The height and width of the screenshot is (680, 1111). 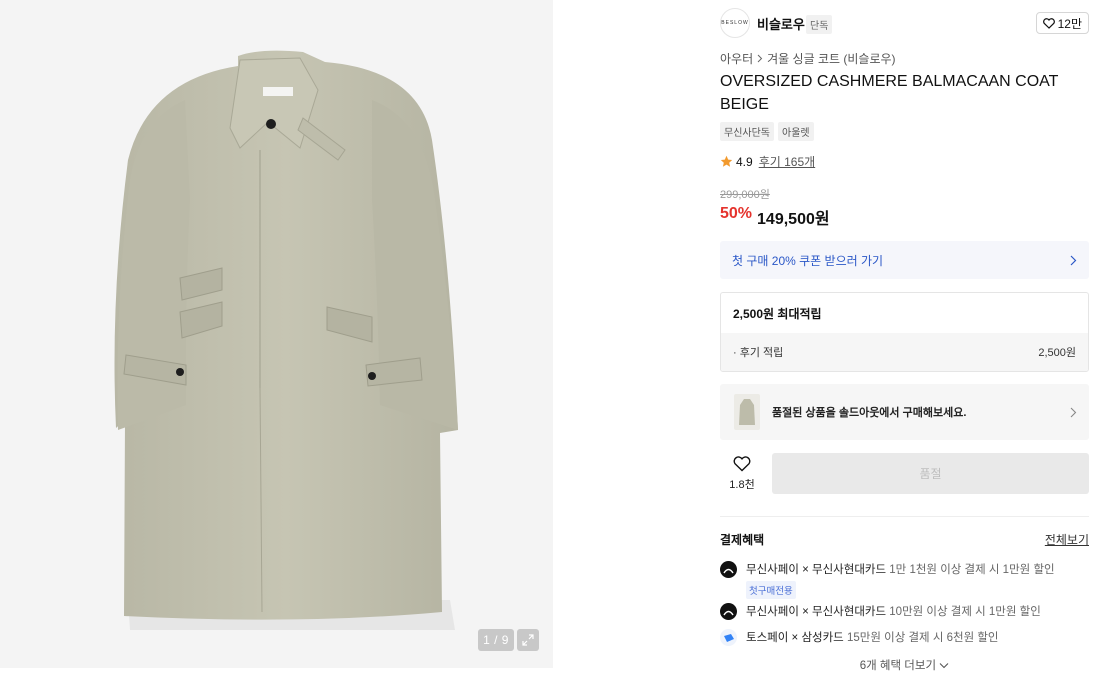 What do you see at coordinates (767, 638) in the screenshot?
I see `benefit-pay: 토스페이` at bounding box center [767, 638].